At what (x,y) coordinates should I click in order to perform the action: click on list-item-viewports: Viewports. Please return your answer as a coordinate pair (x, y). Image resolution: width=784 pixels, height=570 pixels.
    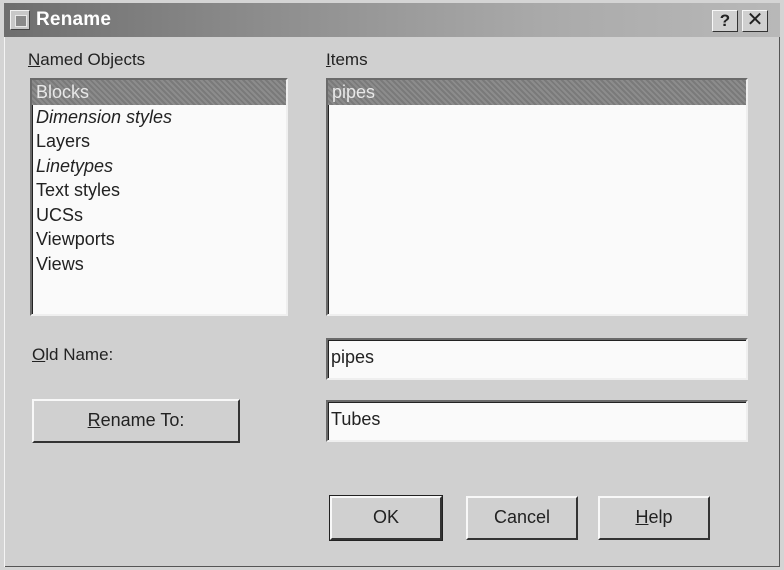
    Looking at the image, I should click on (159, 239).